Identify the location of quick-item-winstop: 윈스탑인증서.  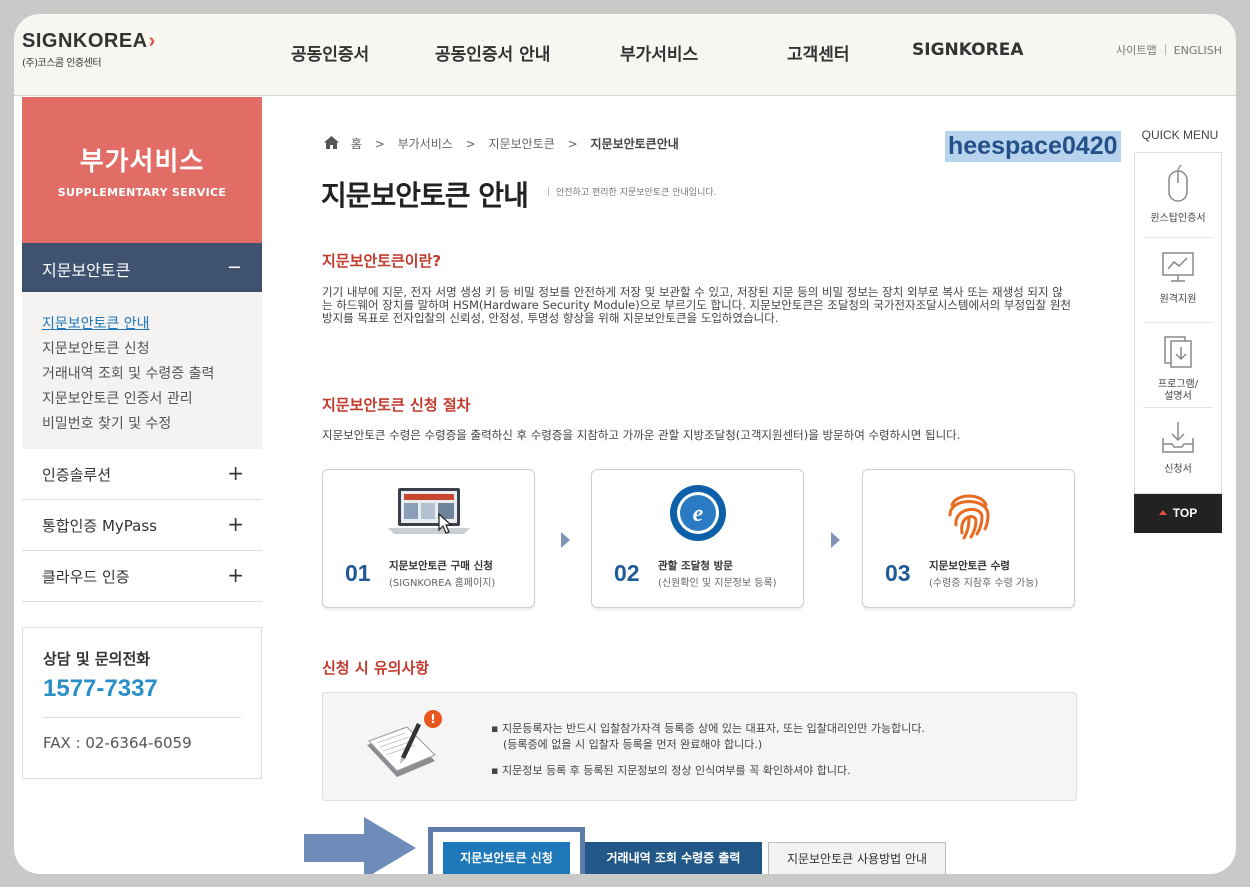
(1178, 195).